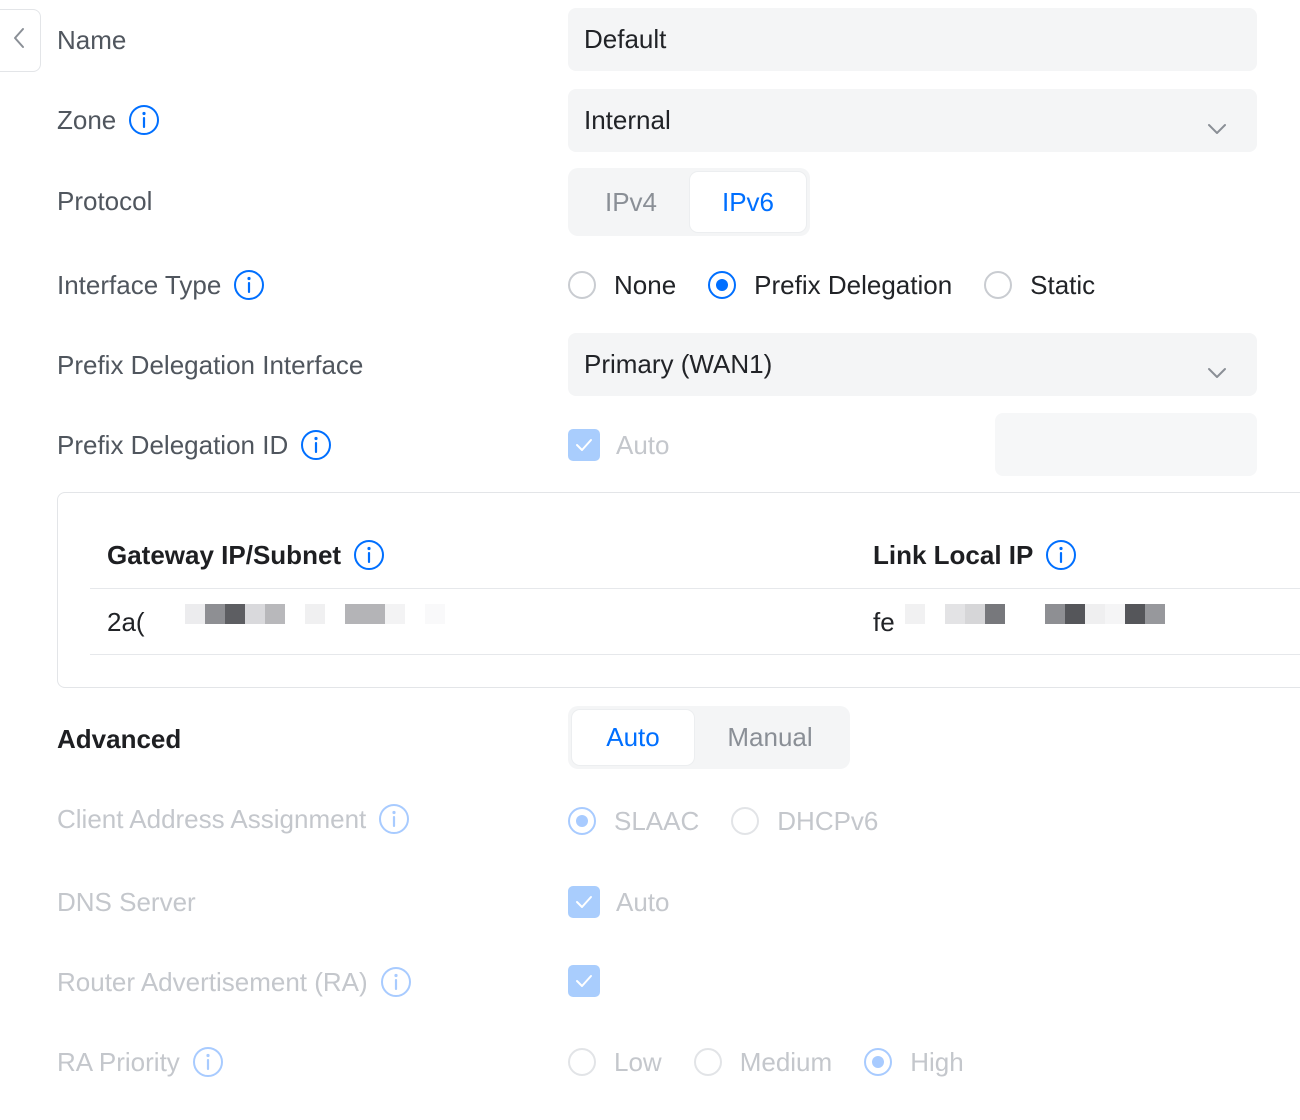 The image size is (1300, 1120). I want to click on radio-static: Static, so click(1039, 285).